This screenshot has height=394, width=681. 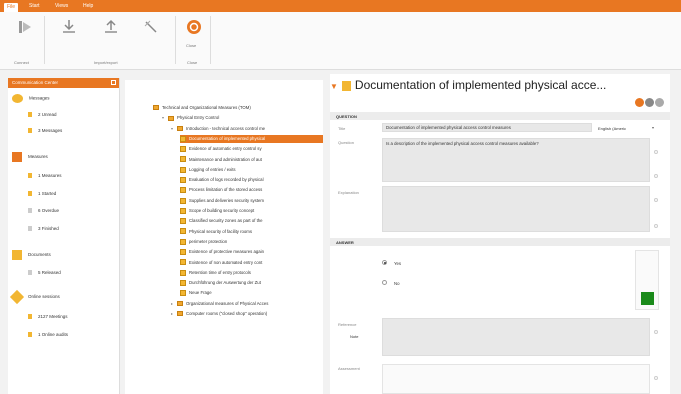 I want to click on pane-title: Communication Center, so click(x=35, y=82).